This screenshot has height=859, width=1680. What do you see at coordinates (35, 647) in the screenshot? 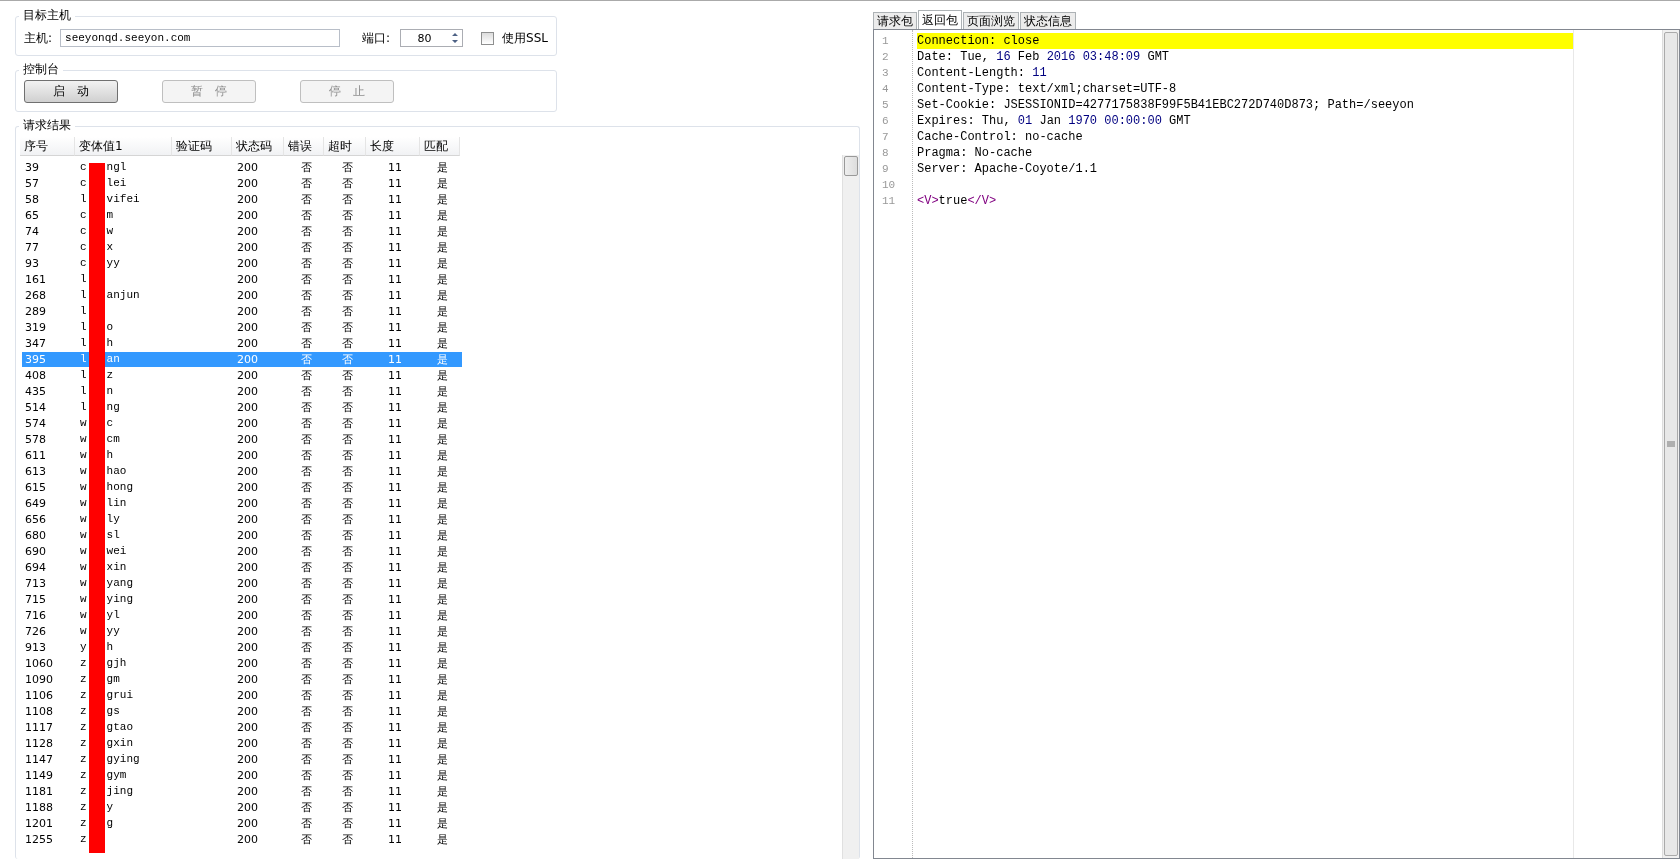
I see `table-cell-text: 913` at bounding box center [35, 647].